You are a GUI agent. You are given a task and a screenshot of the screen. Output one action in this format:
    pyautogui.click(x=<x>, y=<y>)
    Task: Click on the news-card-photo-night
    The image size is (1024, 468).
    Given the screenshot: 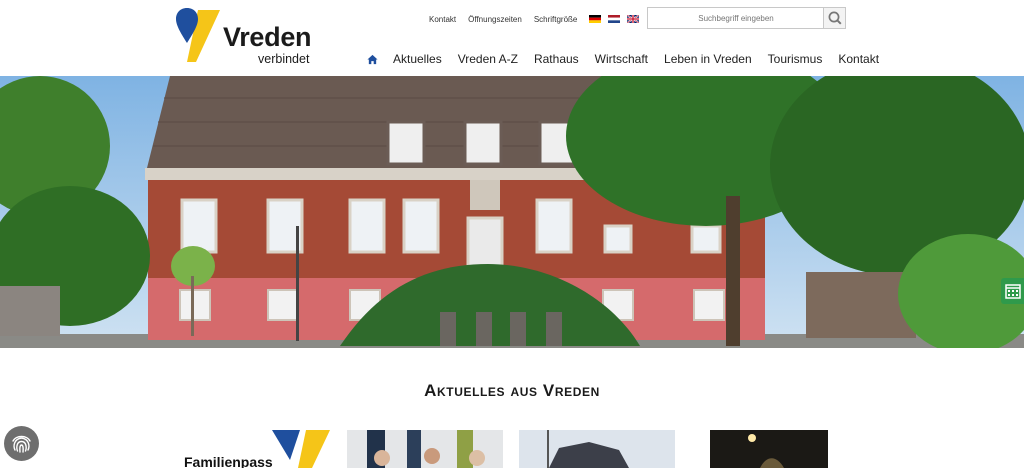 What is the action you would take?
    pyautogui.click(x=769, y=449)
    